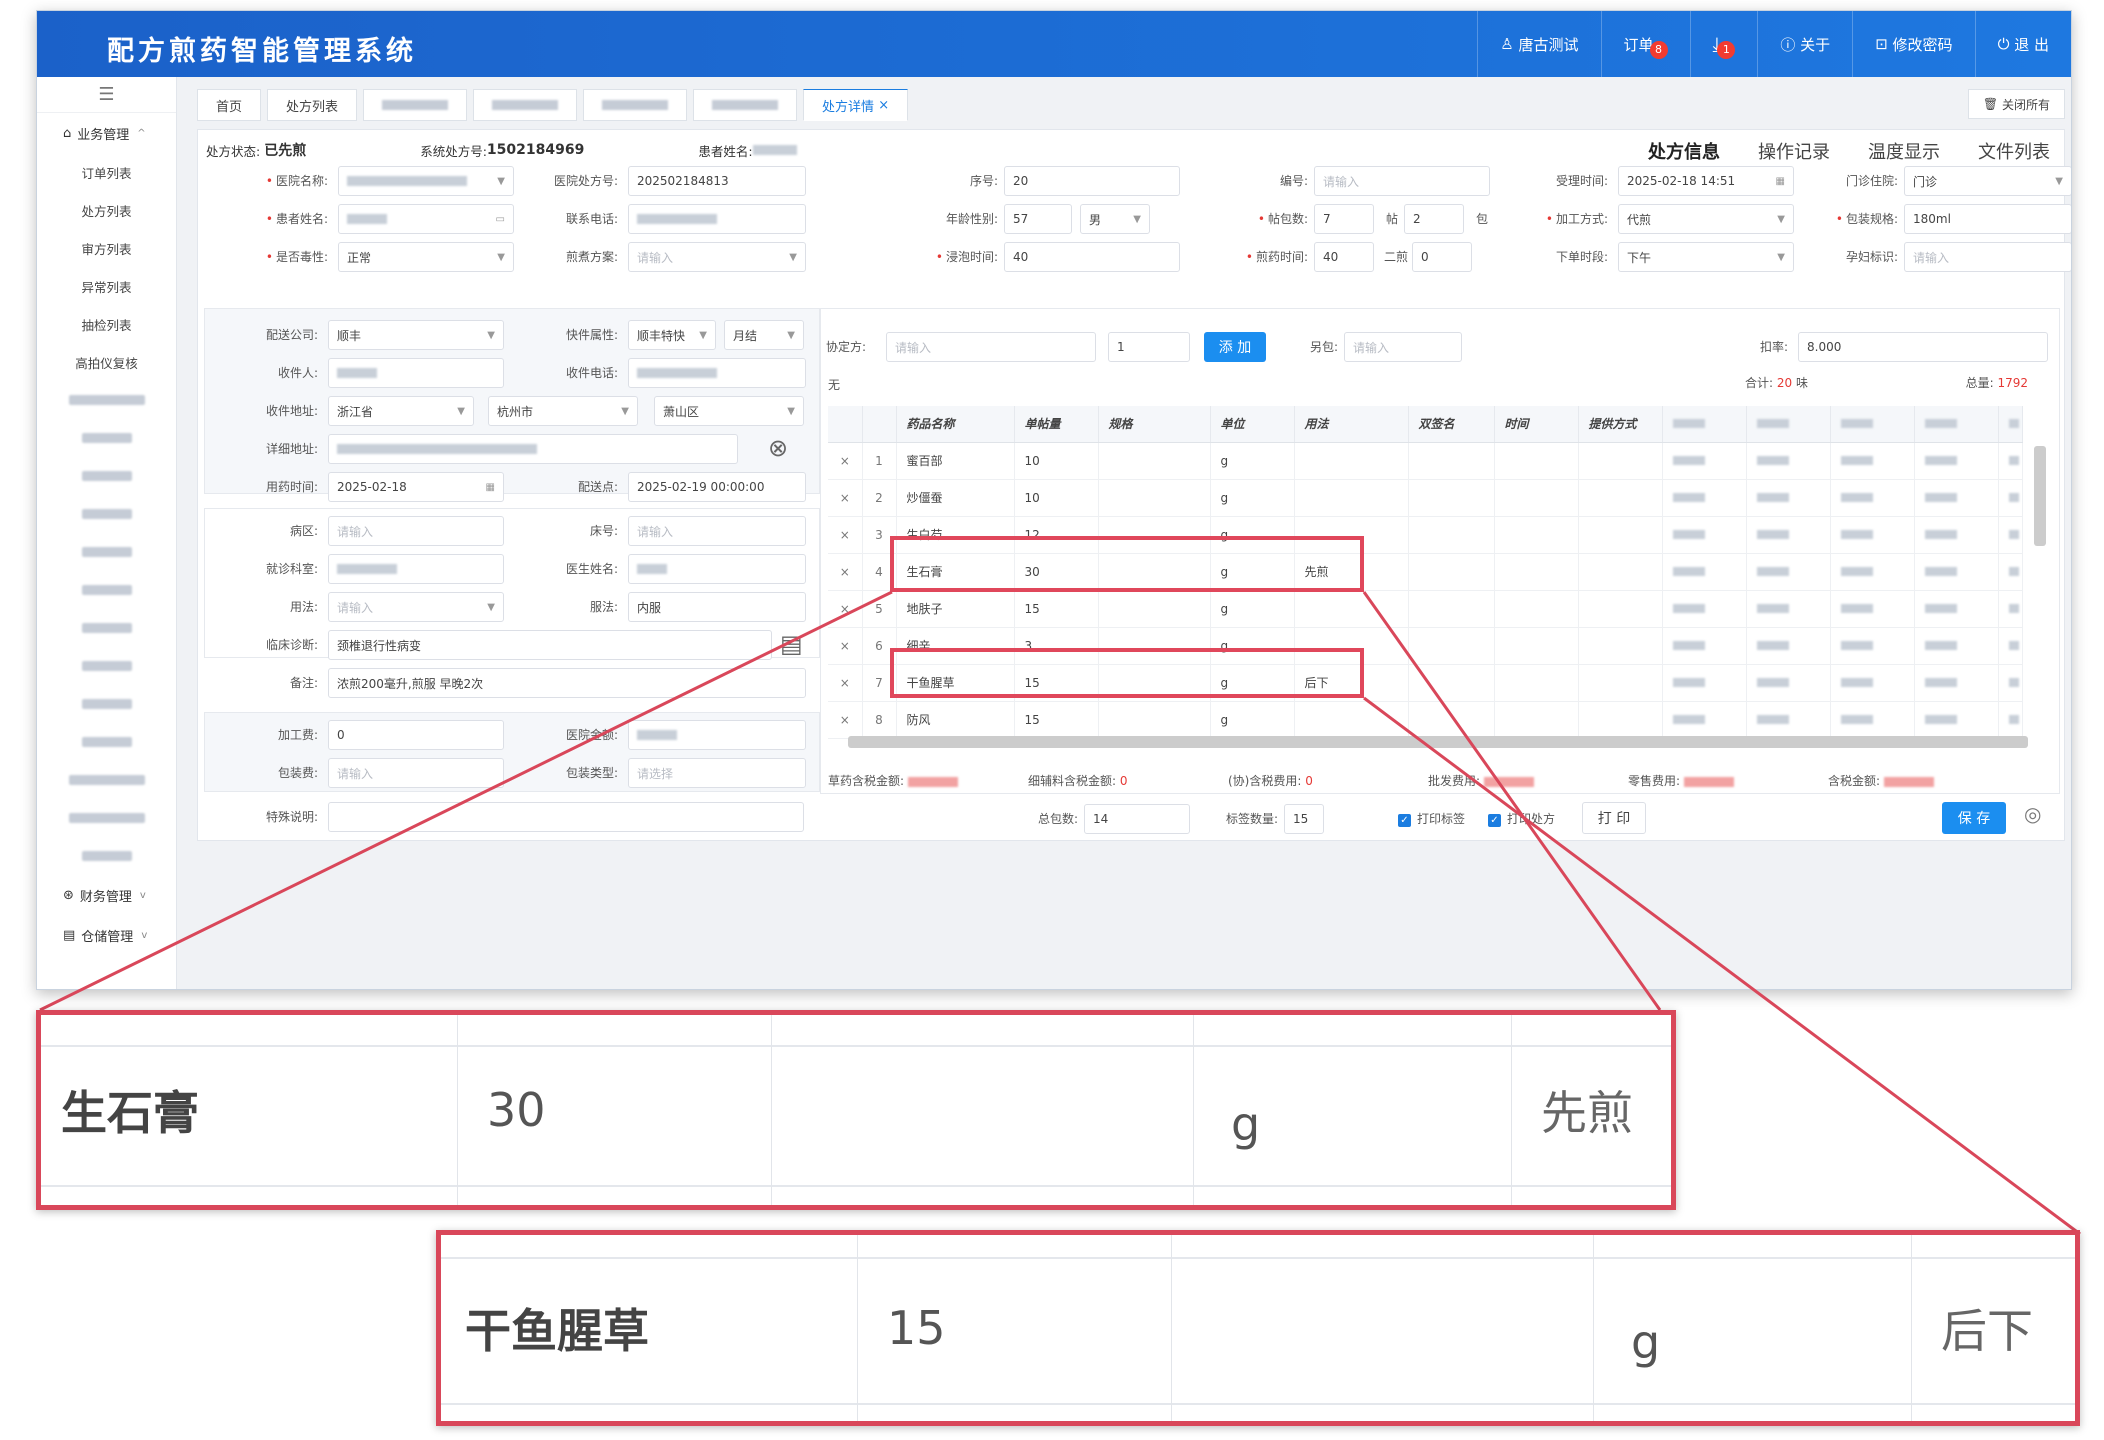 The image size is (2104, 1440). Describe the element at coordinates (856, 1110) in the screenshot. I see `zoom-callout-1: 生石膏 30 g 先煎` at that location.